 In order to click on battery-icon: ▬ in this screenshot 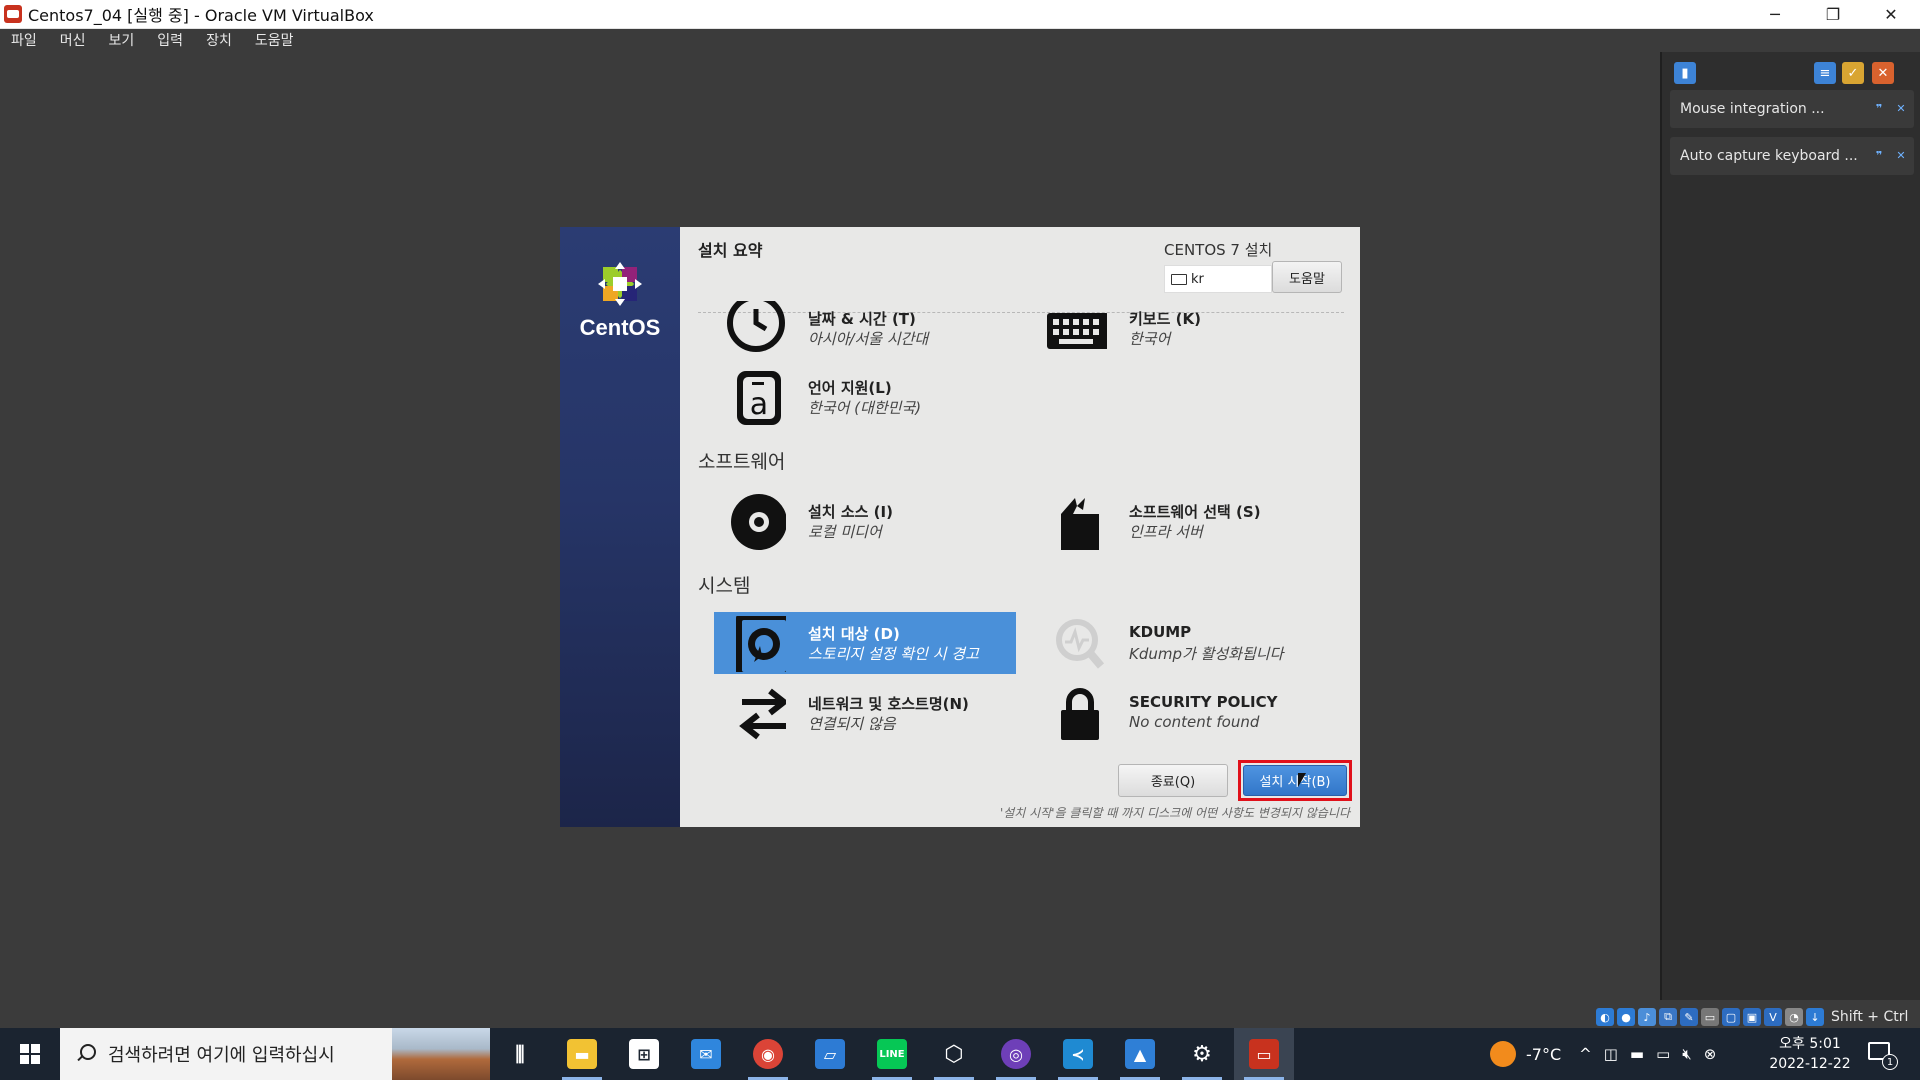, I will do `click(1637, 1054)`.